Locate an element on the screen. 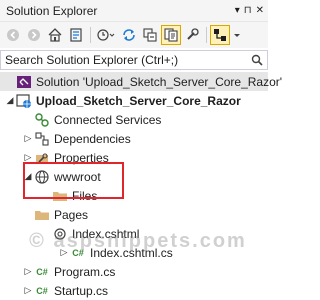 The height and width of the screenshot is (300, 320). program-cs-label: Program.cs is located at coordinates (85, 271).